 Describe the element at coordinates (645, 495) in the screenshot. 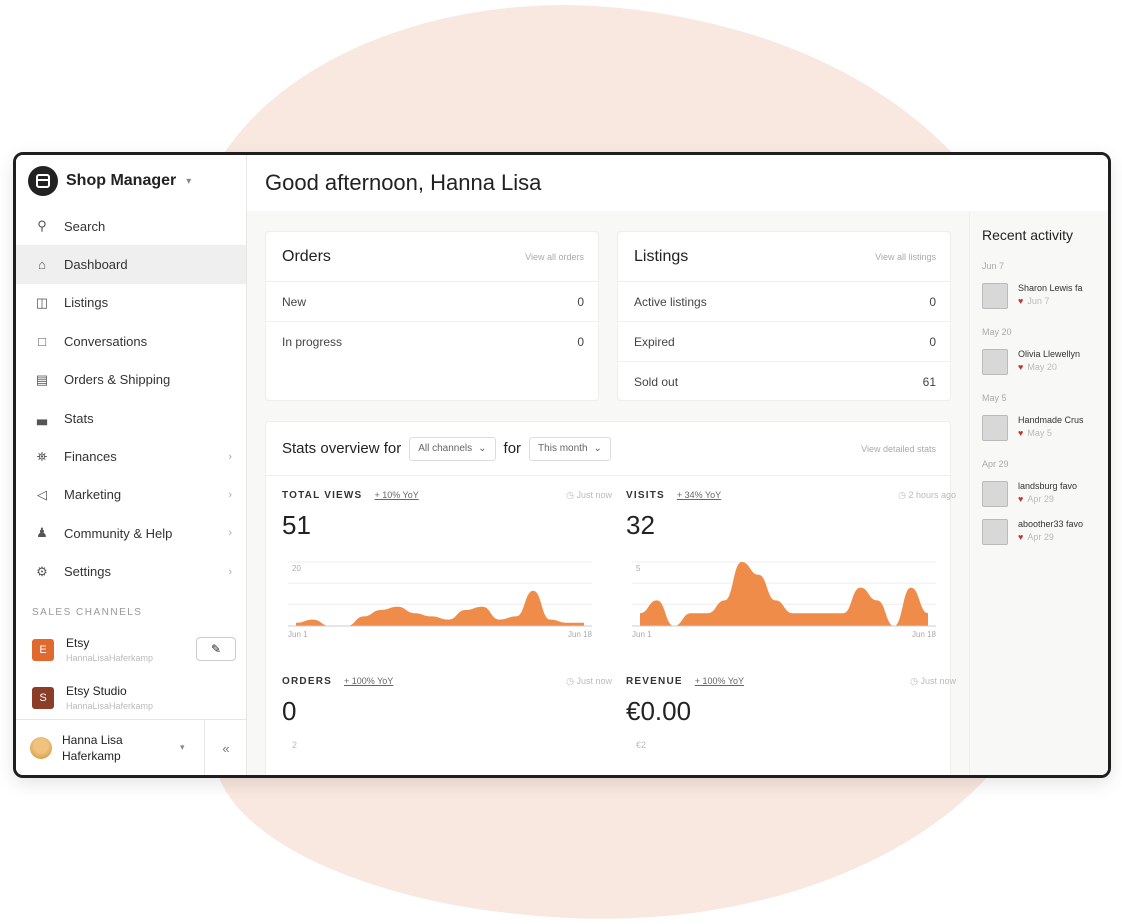

I see `metric-label: VISITS` at that location.